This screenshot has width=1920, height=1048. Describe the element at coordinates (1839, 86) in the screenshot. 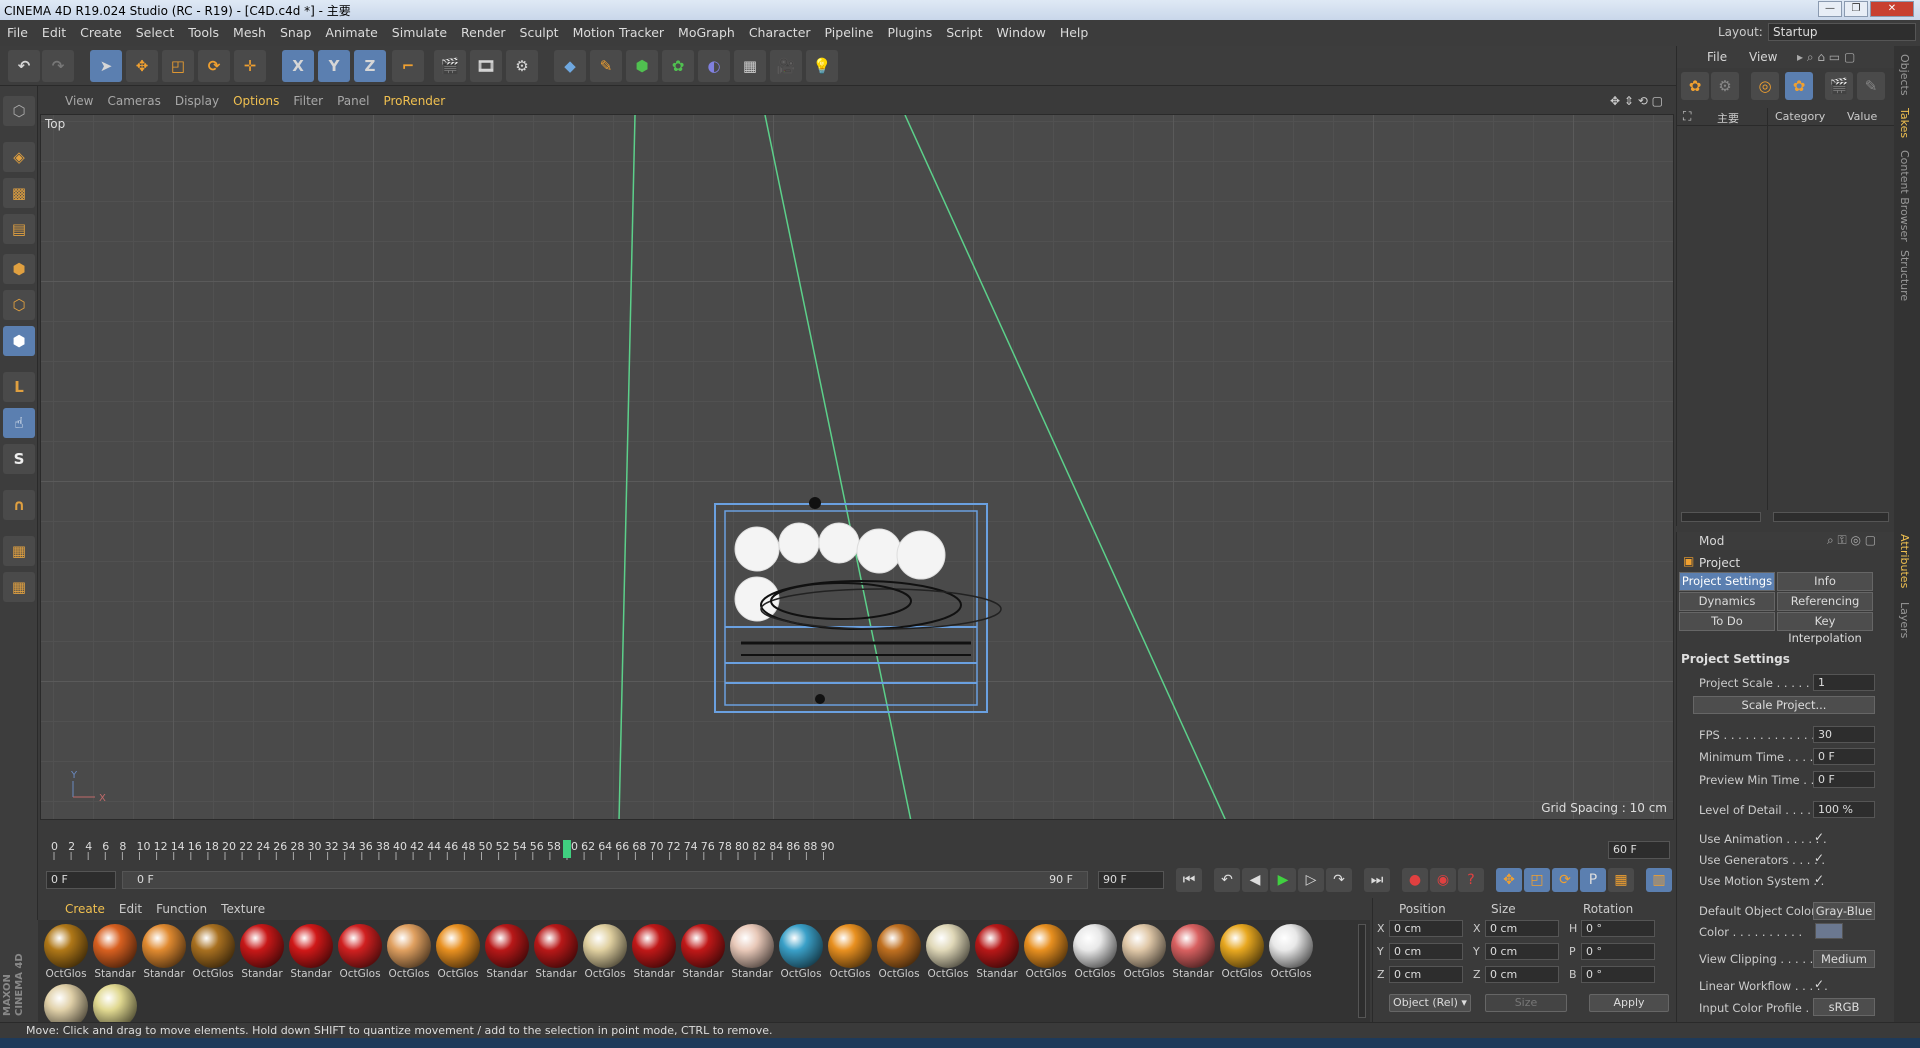

I see `object-render-icon: 🎬` at that location.